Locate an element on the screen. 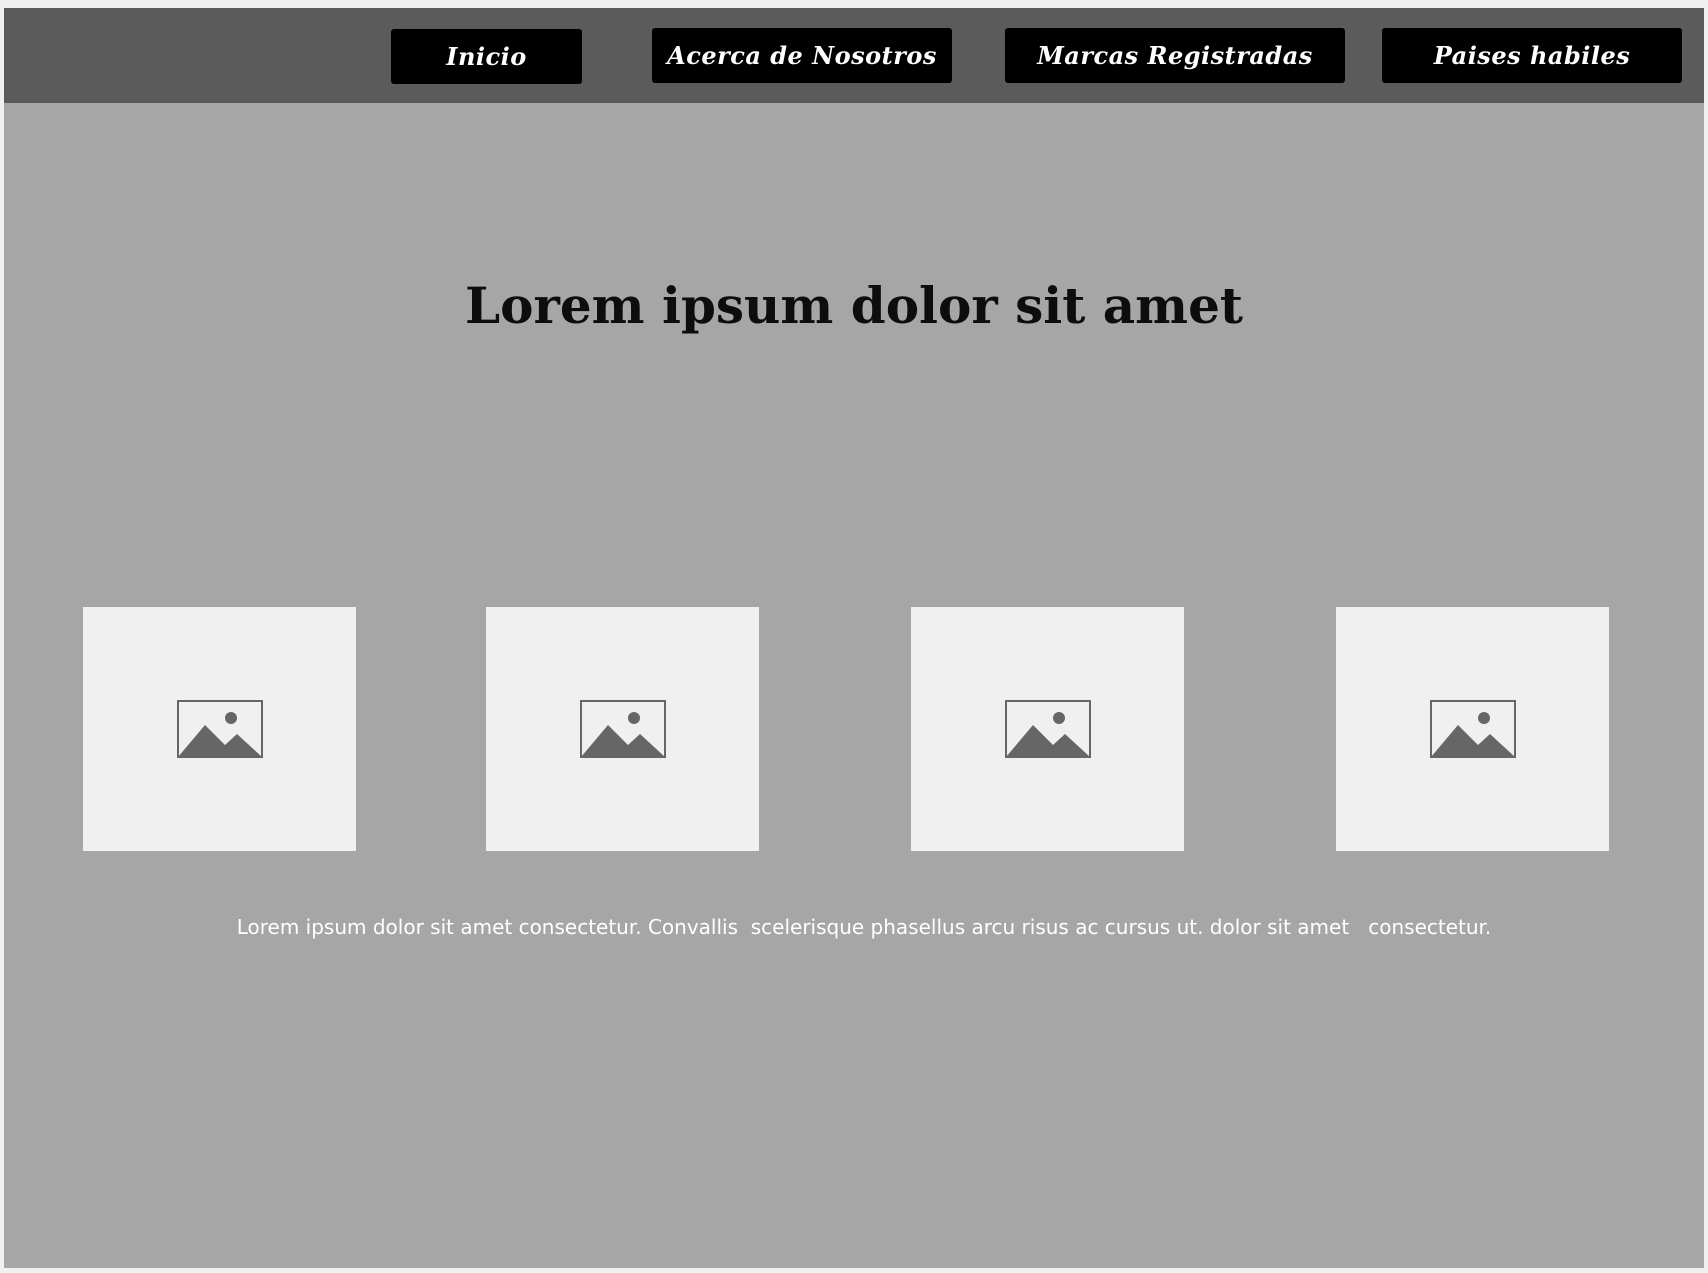 The width and height of the screenshot is (1708, 1273). nav-button-inicio: Inicio is located at coordinates (486, 56).